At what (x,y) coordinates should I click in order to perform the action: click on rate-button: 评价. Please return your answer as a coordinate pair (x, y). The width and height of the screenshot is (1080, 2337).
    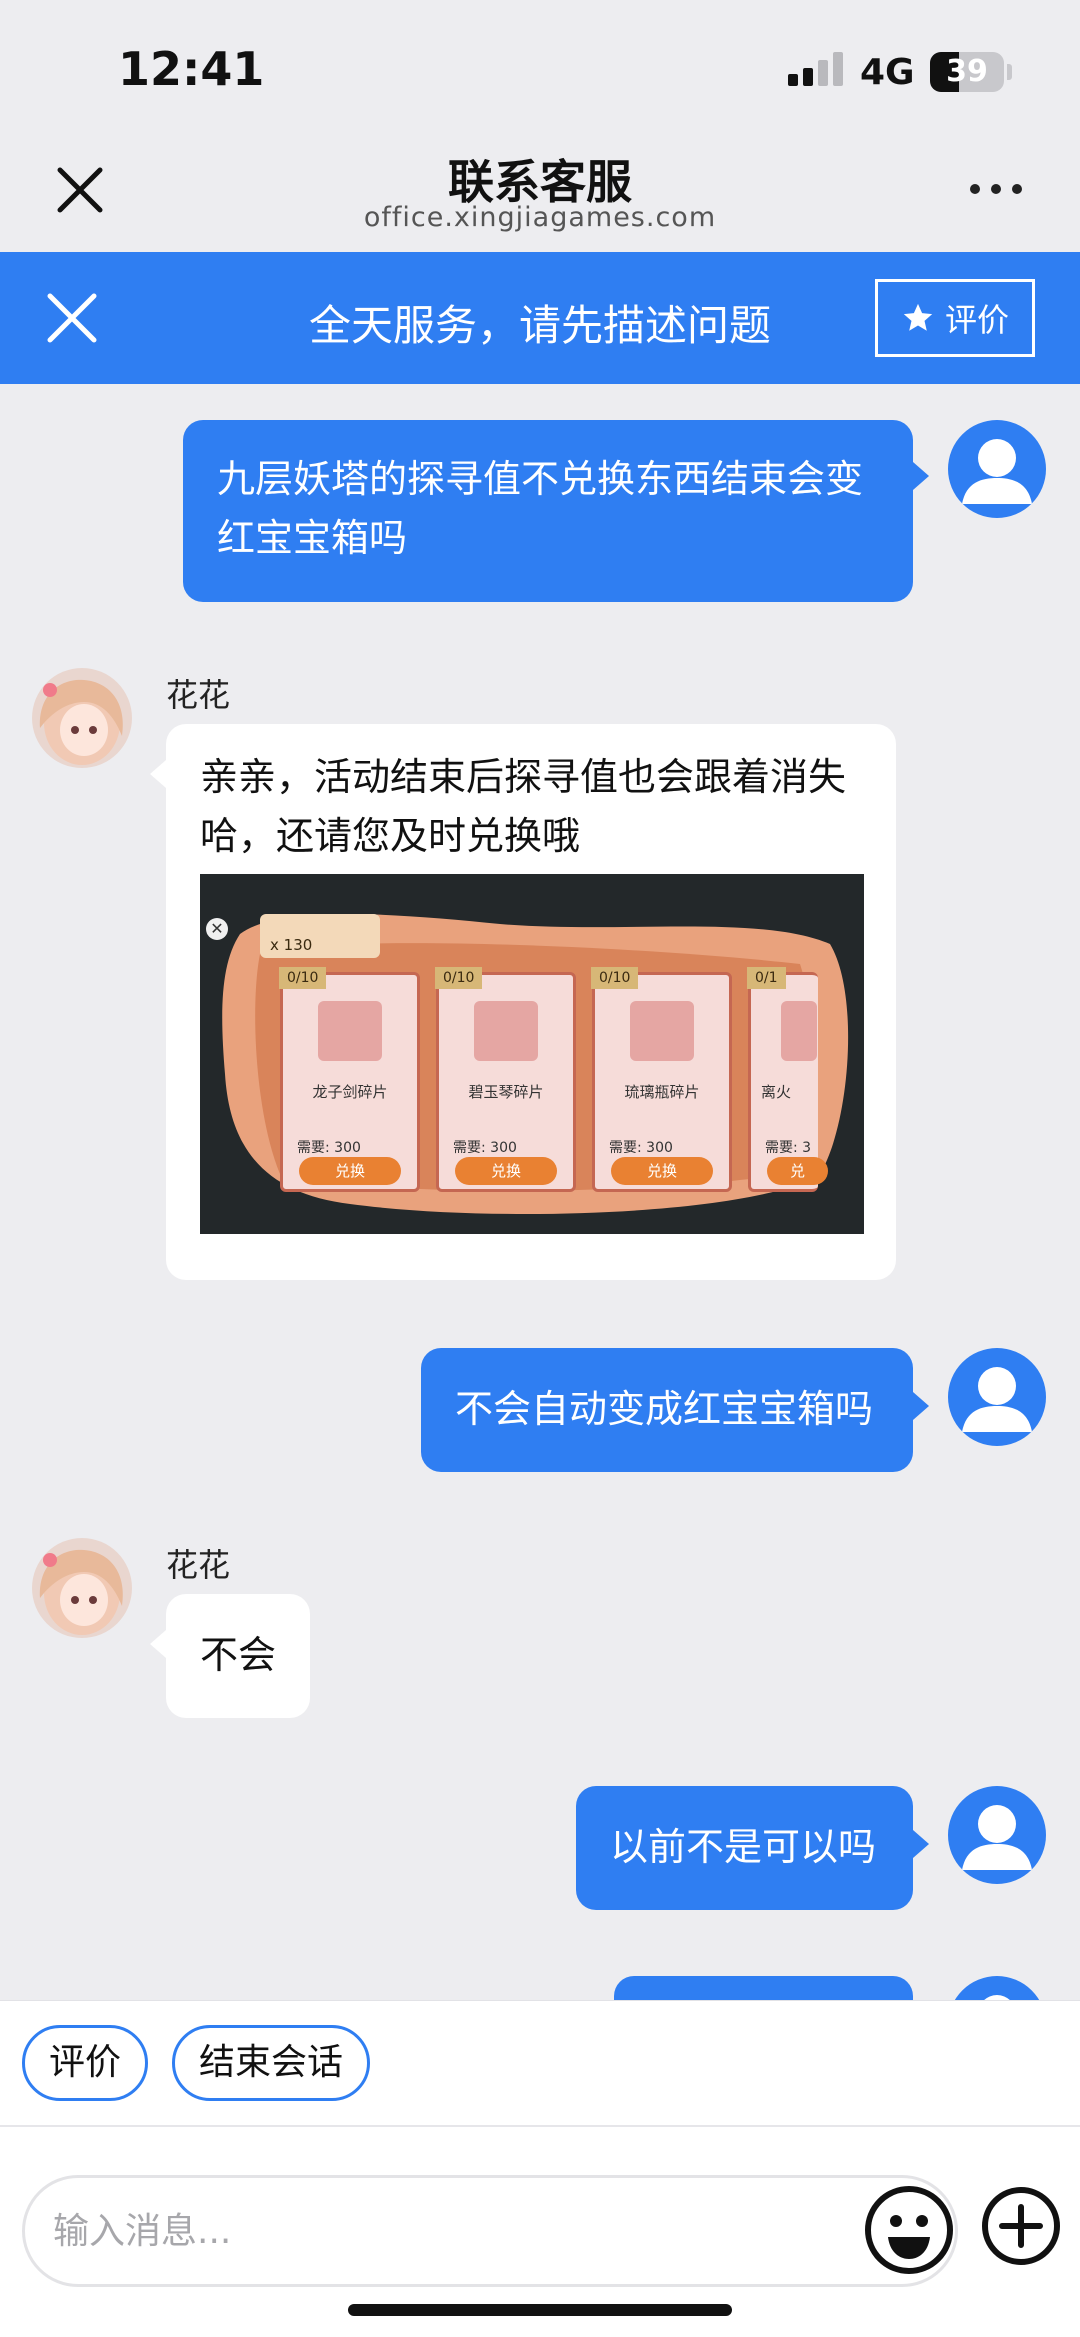
    Looking at the image, I should click on (955, 318).